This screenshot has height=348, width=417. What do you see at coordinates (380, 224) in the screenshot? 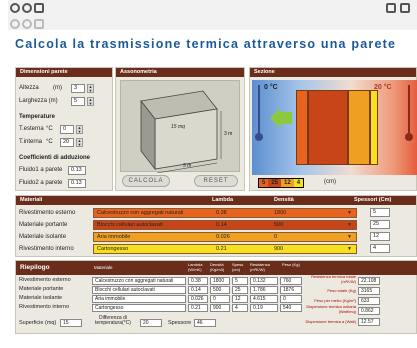
I see `spessore-input-portante: 25` at bounding box center [380, 224].